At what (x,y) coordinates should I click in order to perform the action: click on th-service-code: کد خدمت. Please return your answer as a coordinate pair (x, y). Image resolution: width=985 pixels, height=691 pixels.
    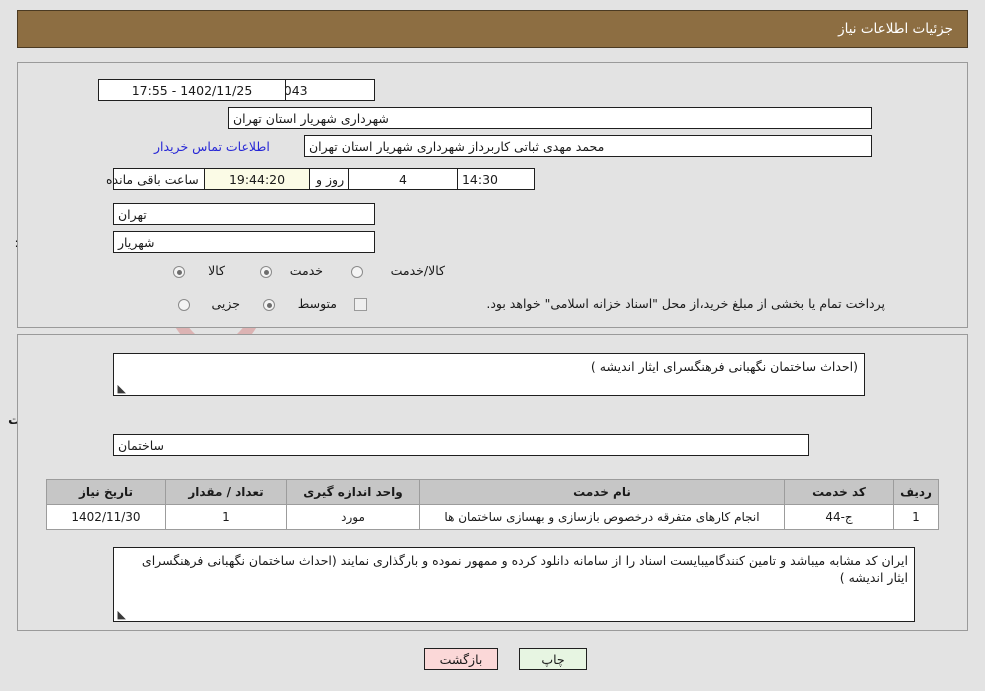
    Looking at the image, I should click on (839, 492).